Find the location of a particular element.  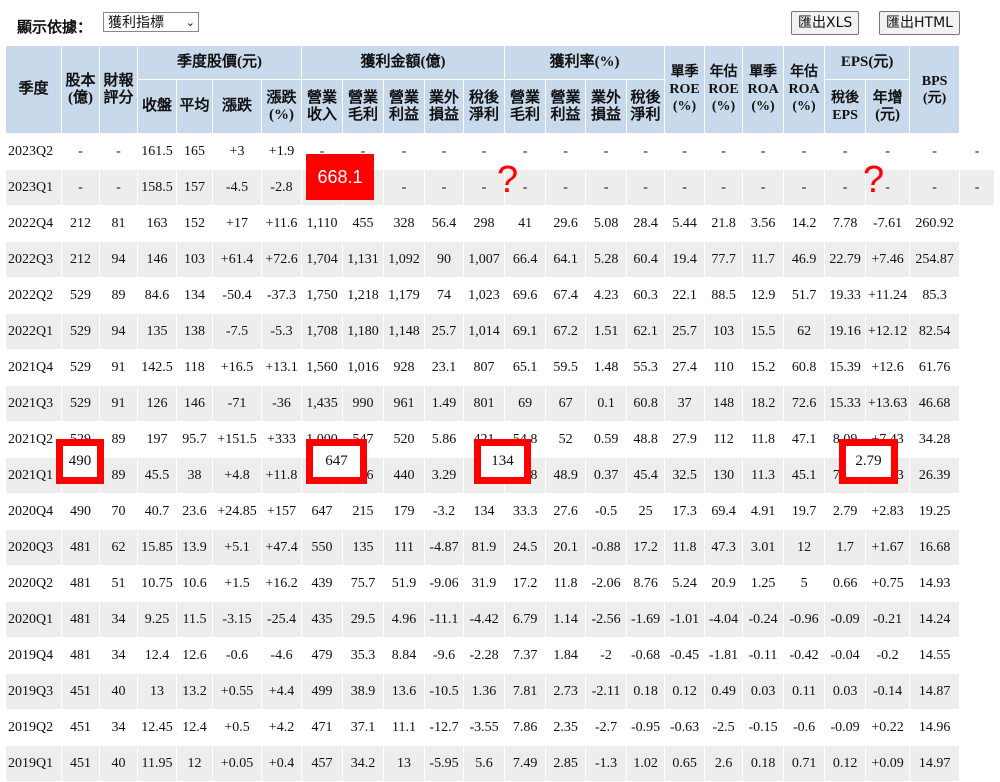

table-cell: 134 is located at coordinates (194, 295).